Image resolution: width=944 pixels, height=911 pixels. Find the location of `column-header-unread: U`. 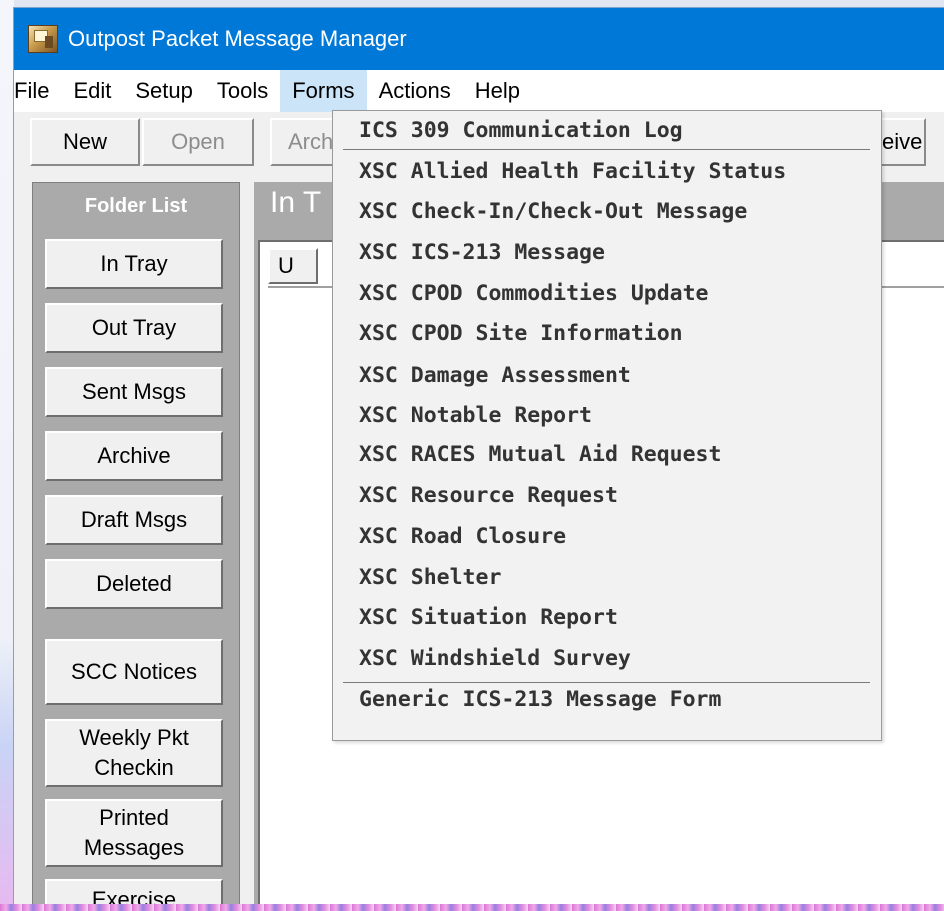

column-header-unread: U is located at coordinates (293, 266).